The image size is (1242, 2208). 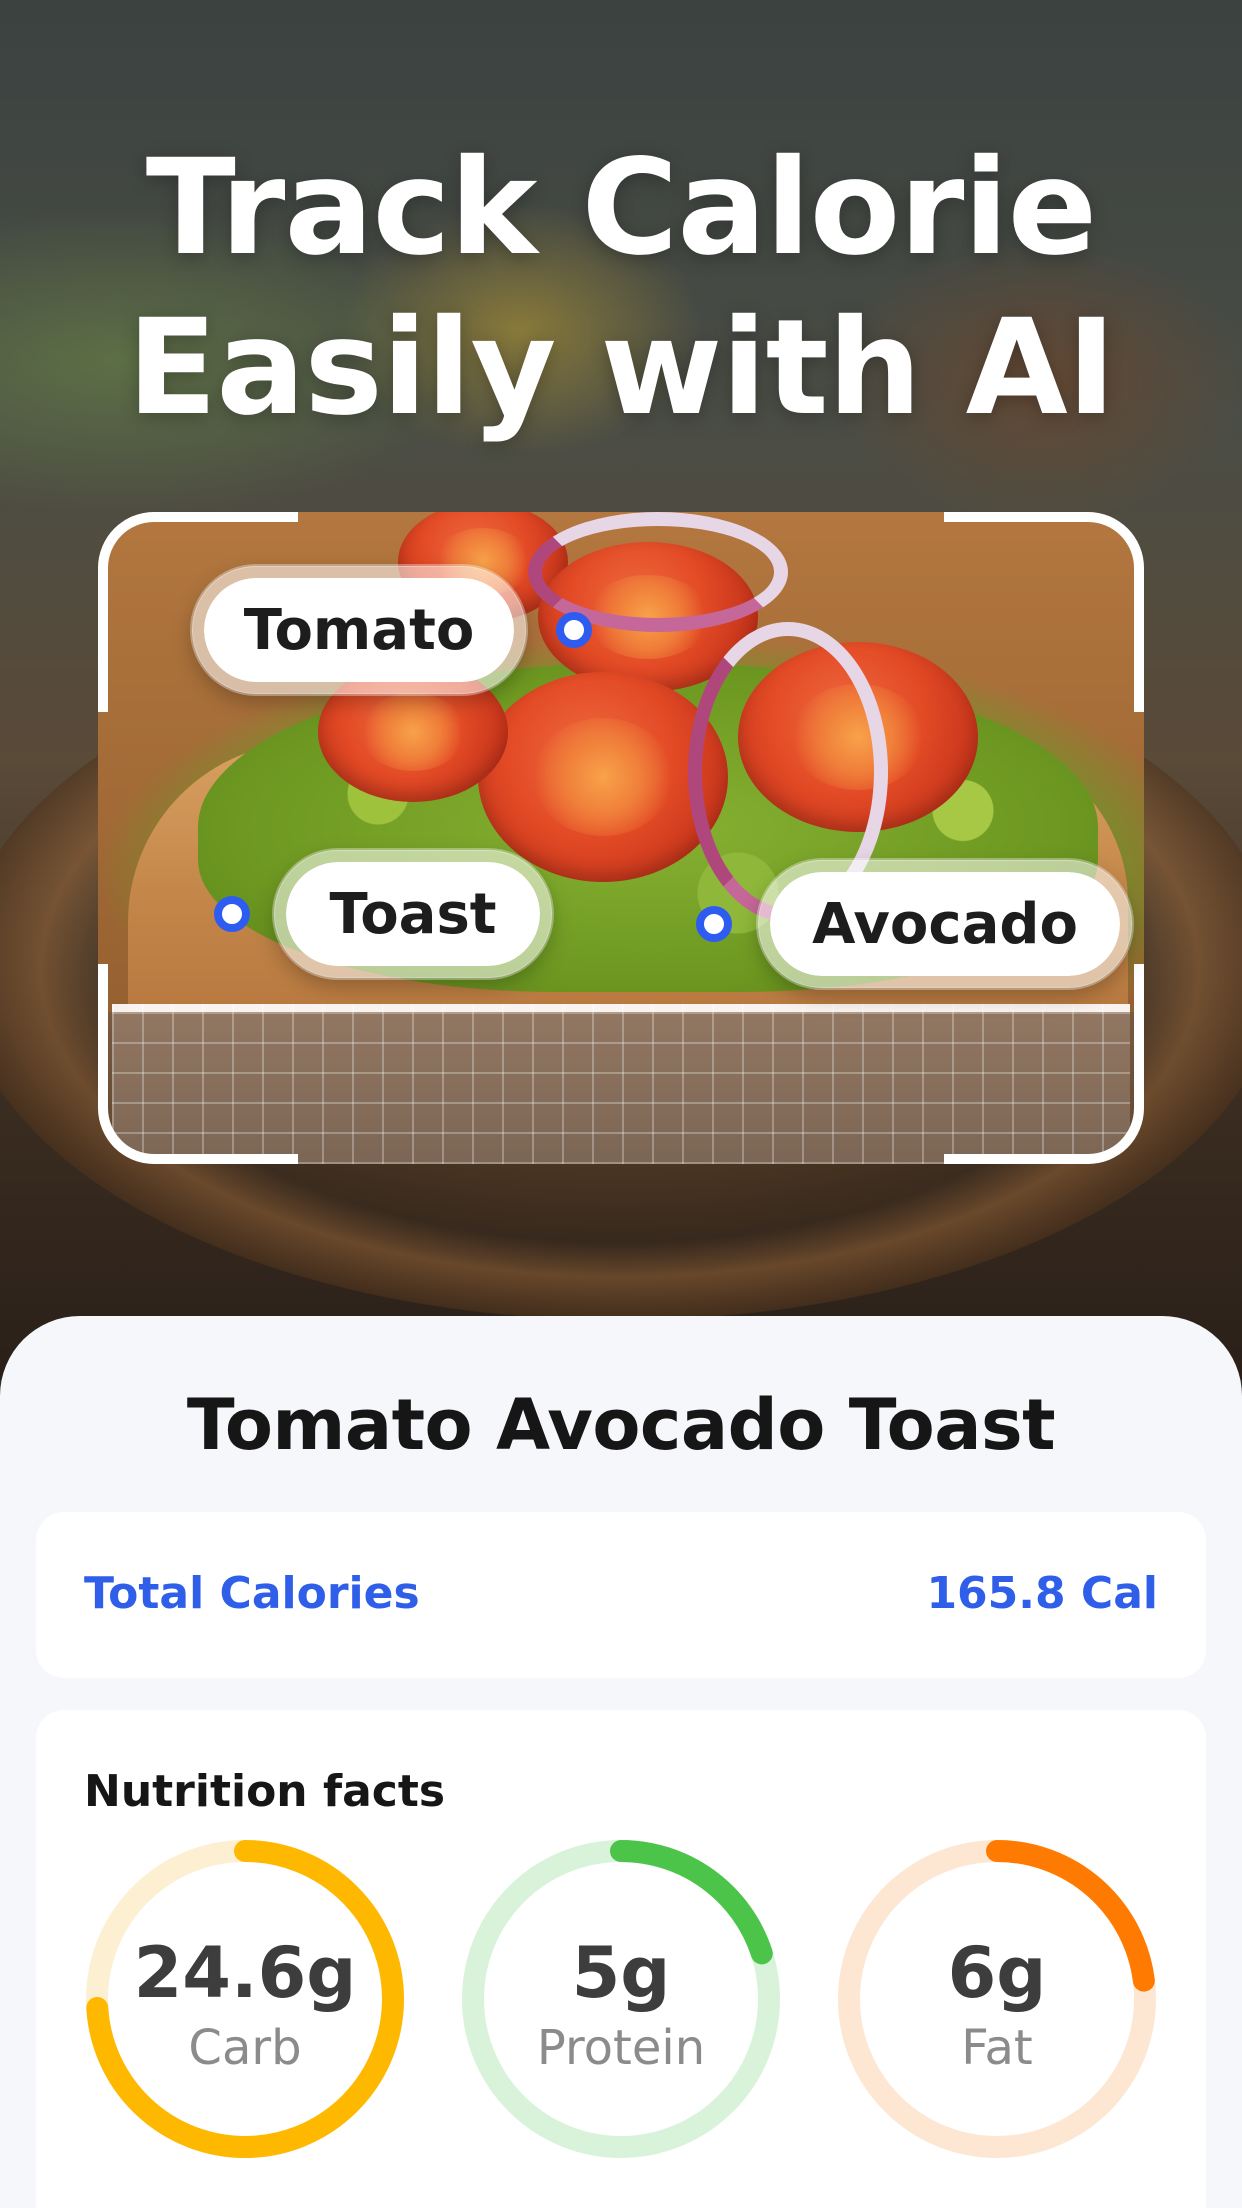 I want to click on food-tag-tomato: Tomato, so click(x=359, y=630).